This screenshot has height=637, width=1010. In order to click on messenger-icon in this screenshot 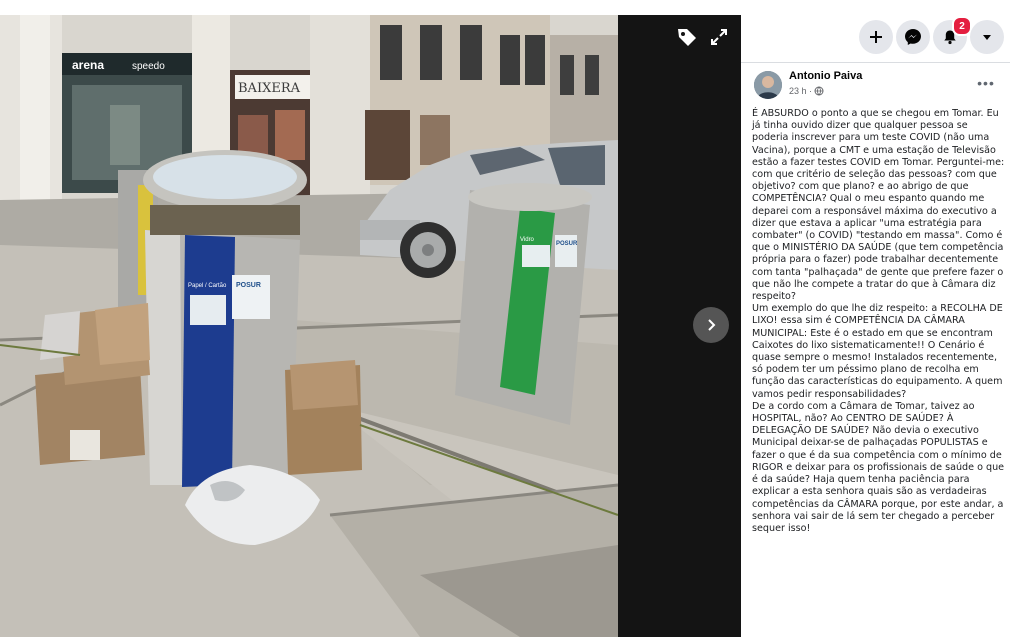, I will do `click(913, 37)`.